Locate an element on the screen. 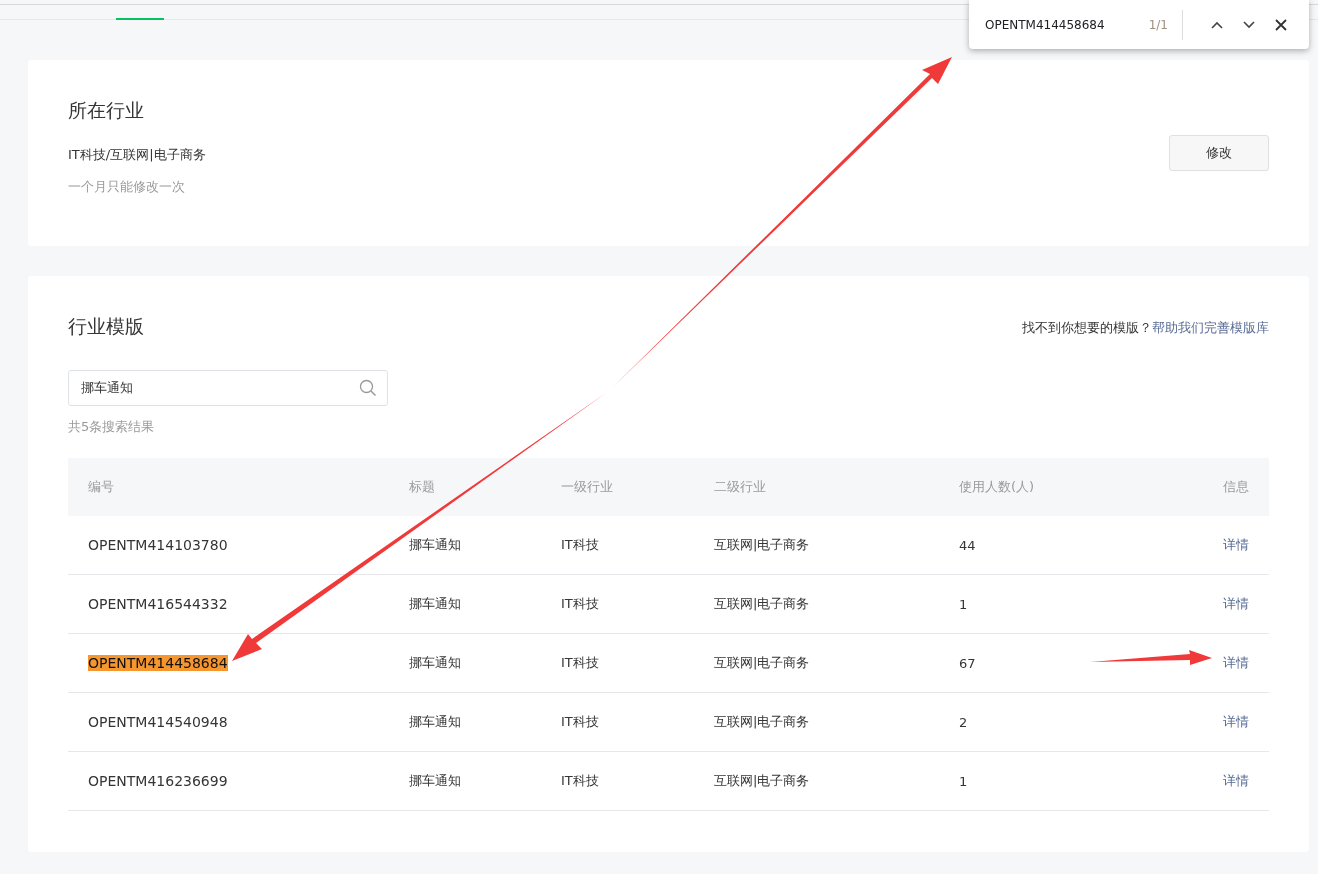 The width and height of the screenshot is (1318, 874). column-header: 信息 is located at coordinates (1236, 487).